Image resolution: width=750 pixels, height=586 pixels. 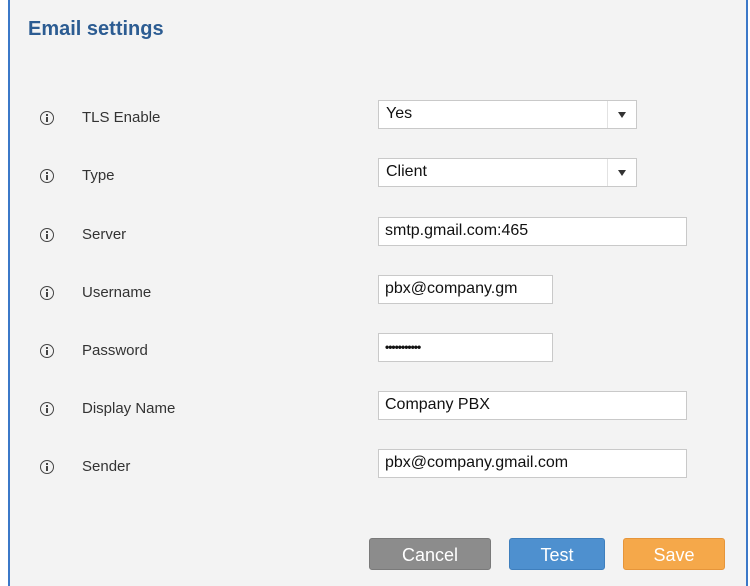 I want to click on row-server: Server smtp.gmail.com:465, so click(x=378, y=234).